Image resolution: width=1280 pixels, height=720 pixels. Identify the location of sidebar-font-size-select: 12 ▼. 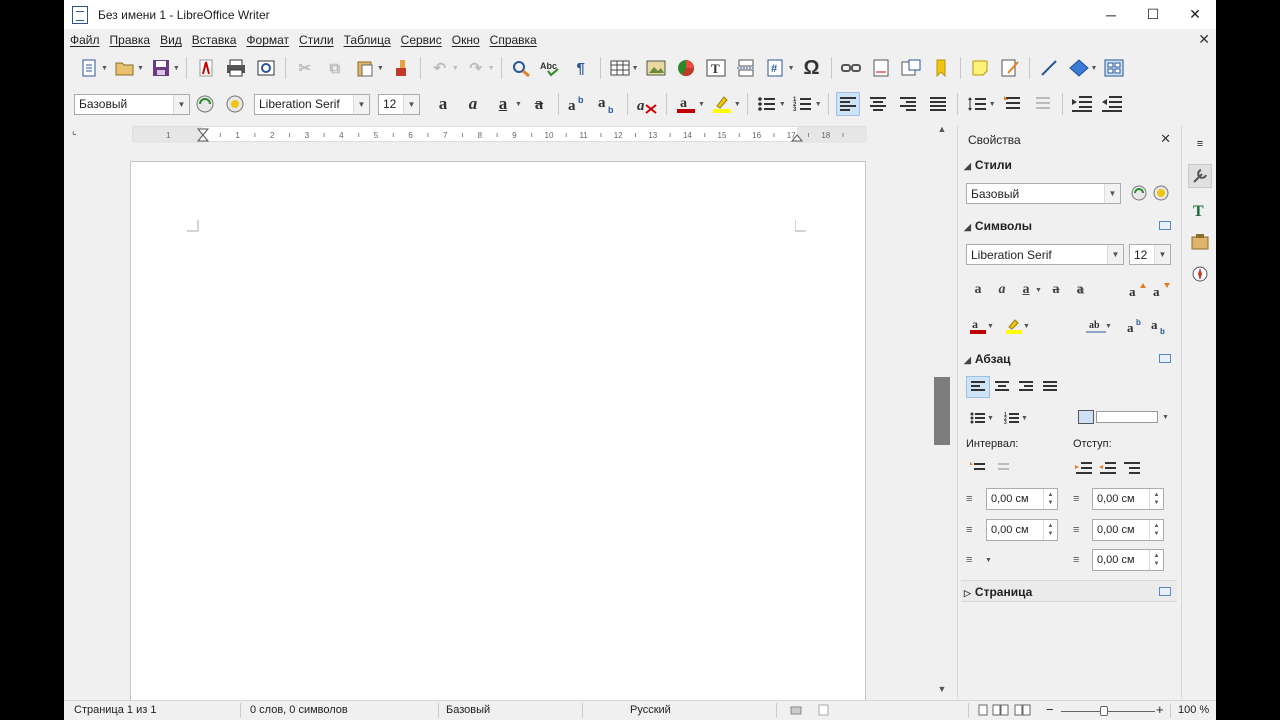
(1150, 254).